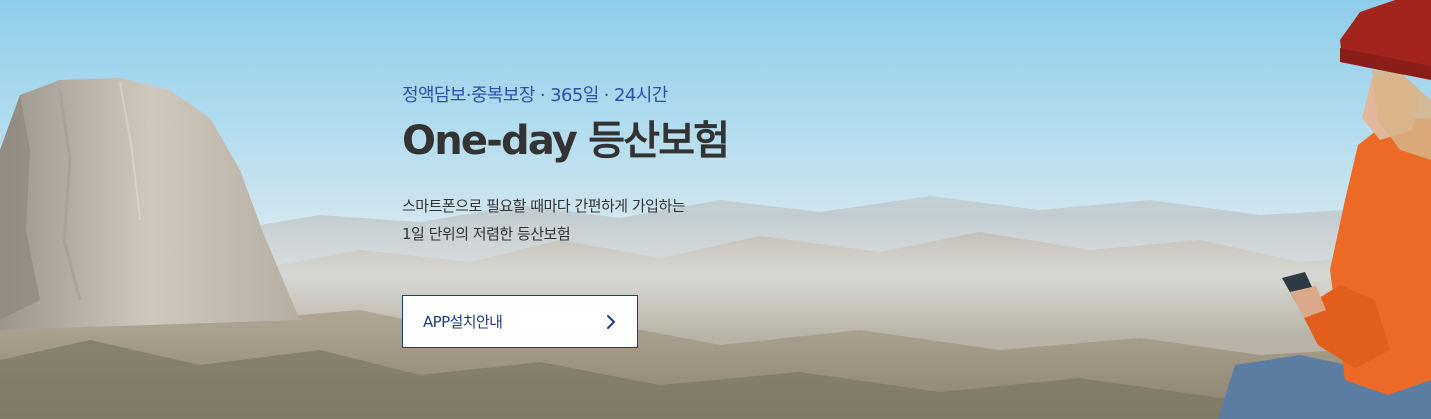 This screenshot has height=419, width=1431. Describe the element at coordinates (566, 141) in the screenshot. I see `hero-title: One-day 등산보험` at that location.